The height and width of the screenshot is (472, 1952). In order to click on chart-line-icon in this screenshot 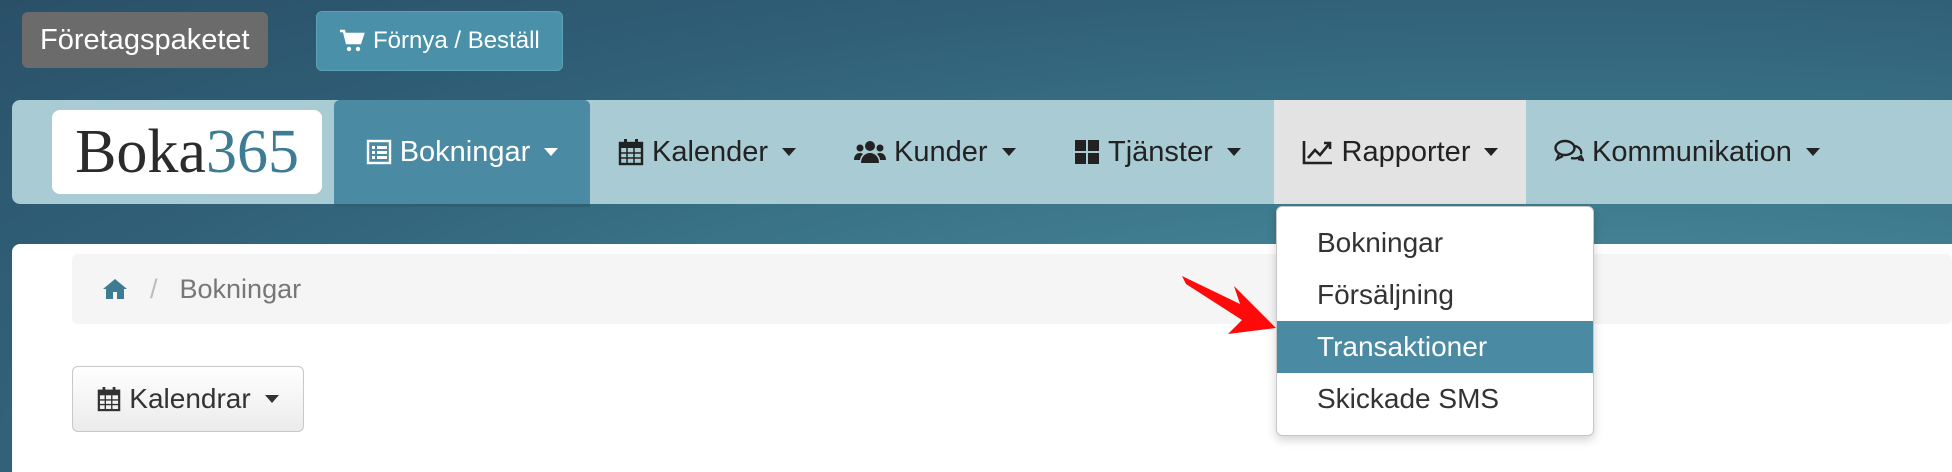, I will do `click(1318, 152)`.